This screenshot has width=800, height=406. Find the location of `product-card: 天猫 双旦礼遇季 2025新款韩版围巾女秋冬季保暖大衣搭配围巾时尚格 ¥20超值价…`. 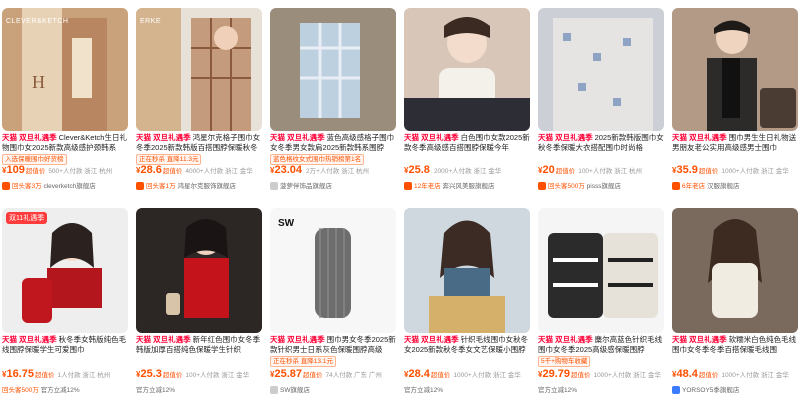

product-card: 天猫 双旦礼遇季 2025新款韩版围巾女秋冬季保暖大衣搭配围巾时尚格 ¥20超值价… is located at coordinates (600, 99).